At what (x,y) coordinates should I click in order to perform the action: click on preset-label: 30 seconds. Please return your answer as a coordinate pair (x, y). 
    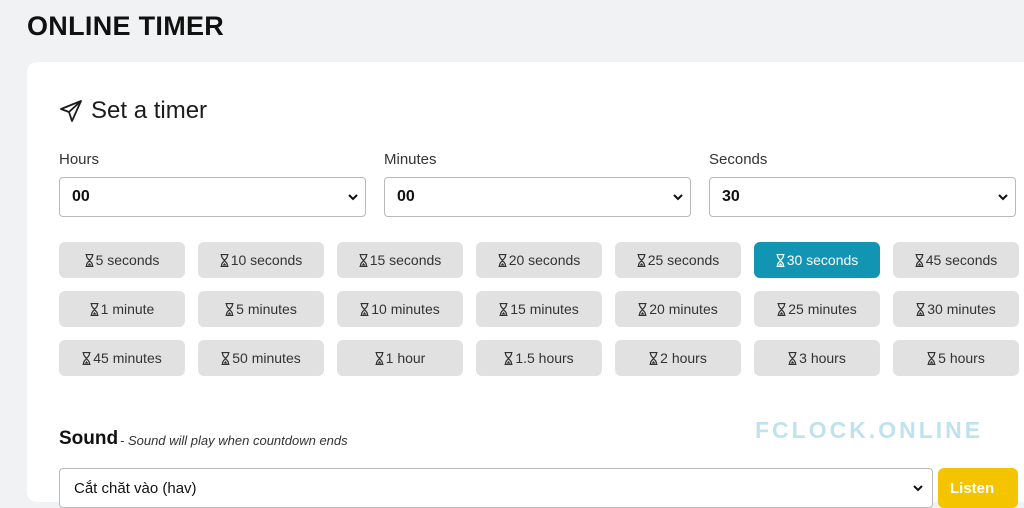
    Looking at the image, I should click on (822, 260).